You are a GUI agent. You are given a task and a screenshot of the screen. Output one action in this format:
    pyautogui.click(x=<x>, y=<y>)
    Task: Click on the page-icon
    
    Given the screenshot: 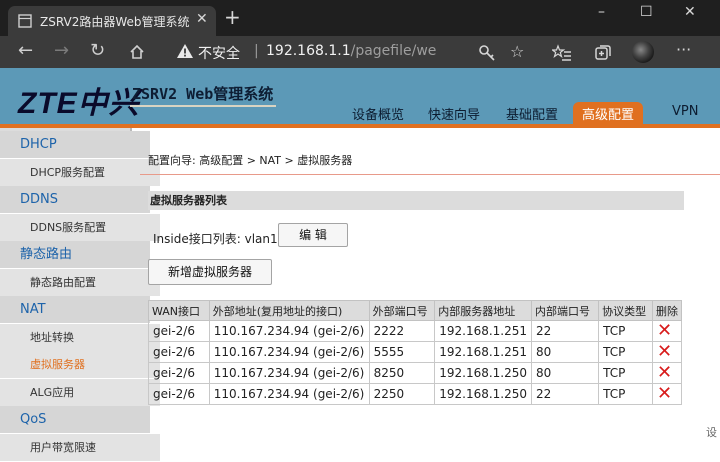 What is the action you would take?
    pyautogui.click(x=25, y=21)
    